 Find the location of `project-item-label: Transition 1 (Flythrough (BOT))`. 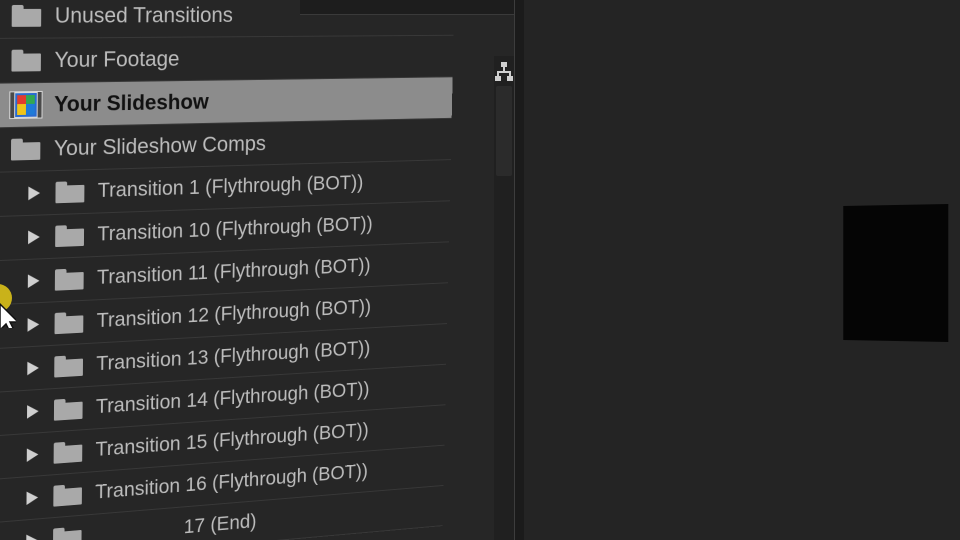

project-item-label: Transition 1 (Flythrough (BOT)) is located at coordinates (230, 186).